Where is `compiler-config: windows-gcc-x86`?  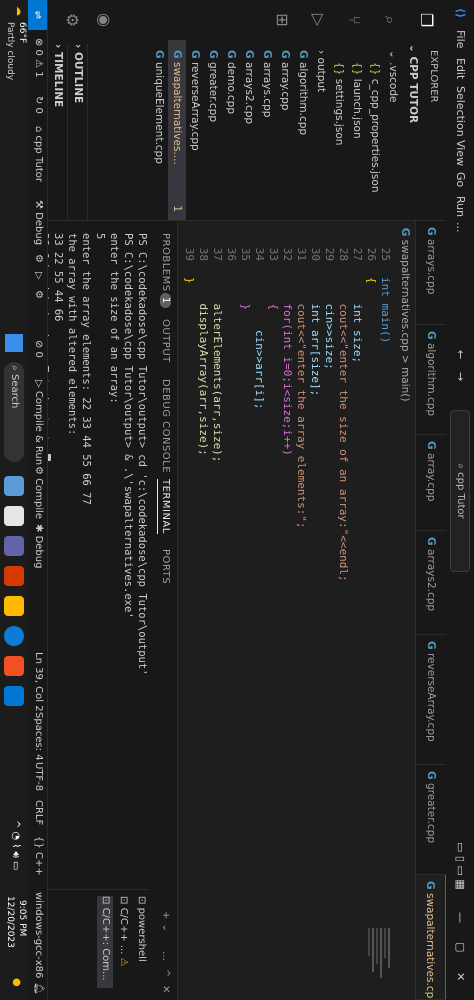
compiler-config: windows-gcc-x86 is located at coordinates (38, 935).